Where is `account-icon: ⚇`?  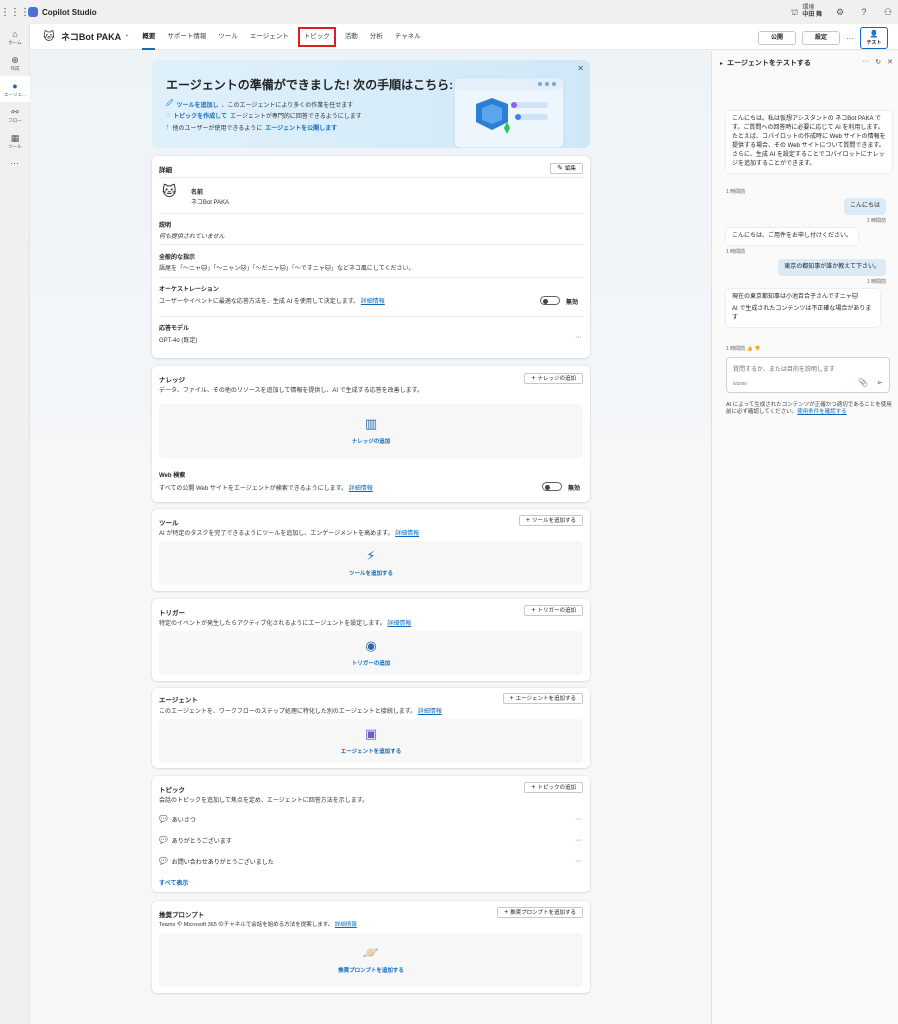 account-icon: ⚇ is located at coordinates (888, 12).